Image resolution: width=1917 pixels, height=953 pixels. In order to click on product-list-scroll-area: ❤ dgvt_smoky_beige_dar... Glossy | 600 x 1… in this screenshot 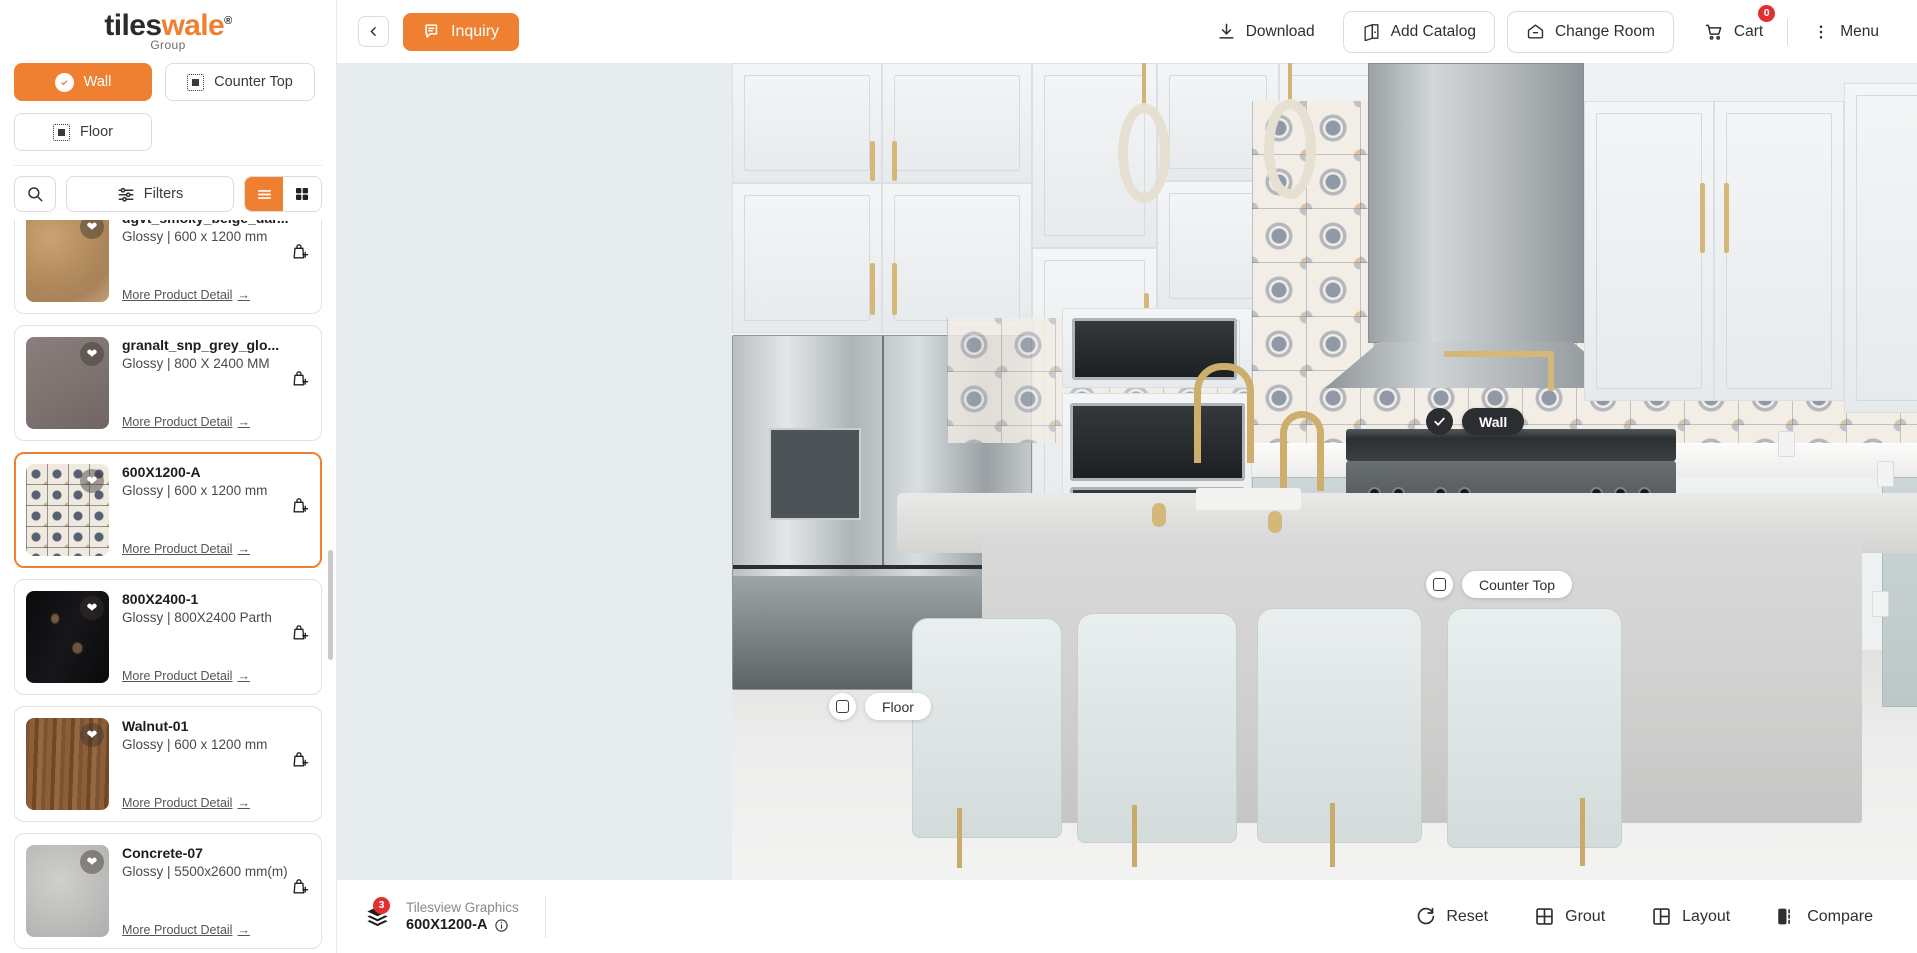, I will do `click(168, 586)`.